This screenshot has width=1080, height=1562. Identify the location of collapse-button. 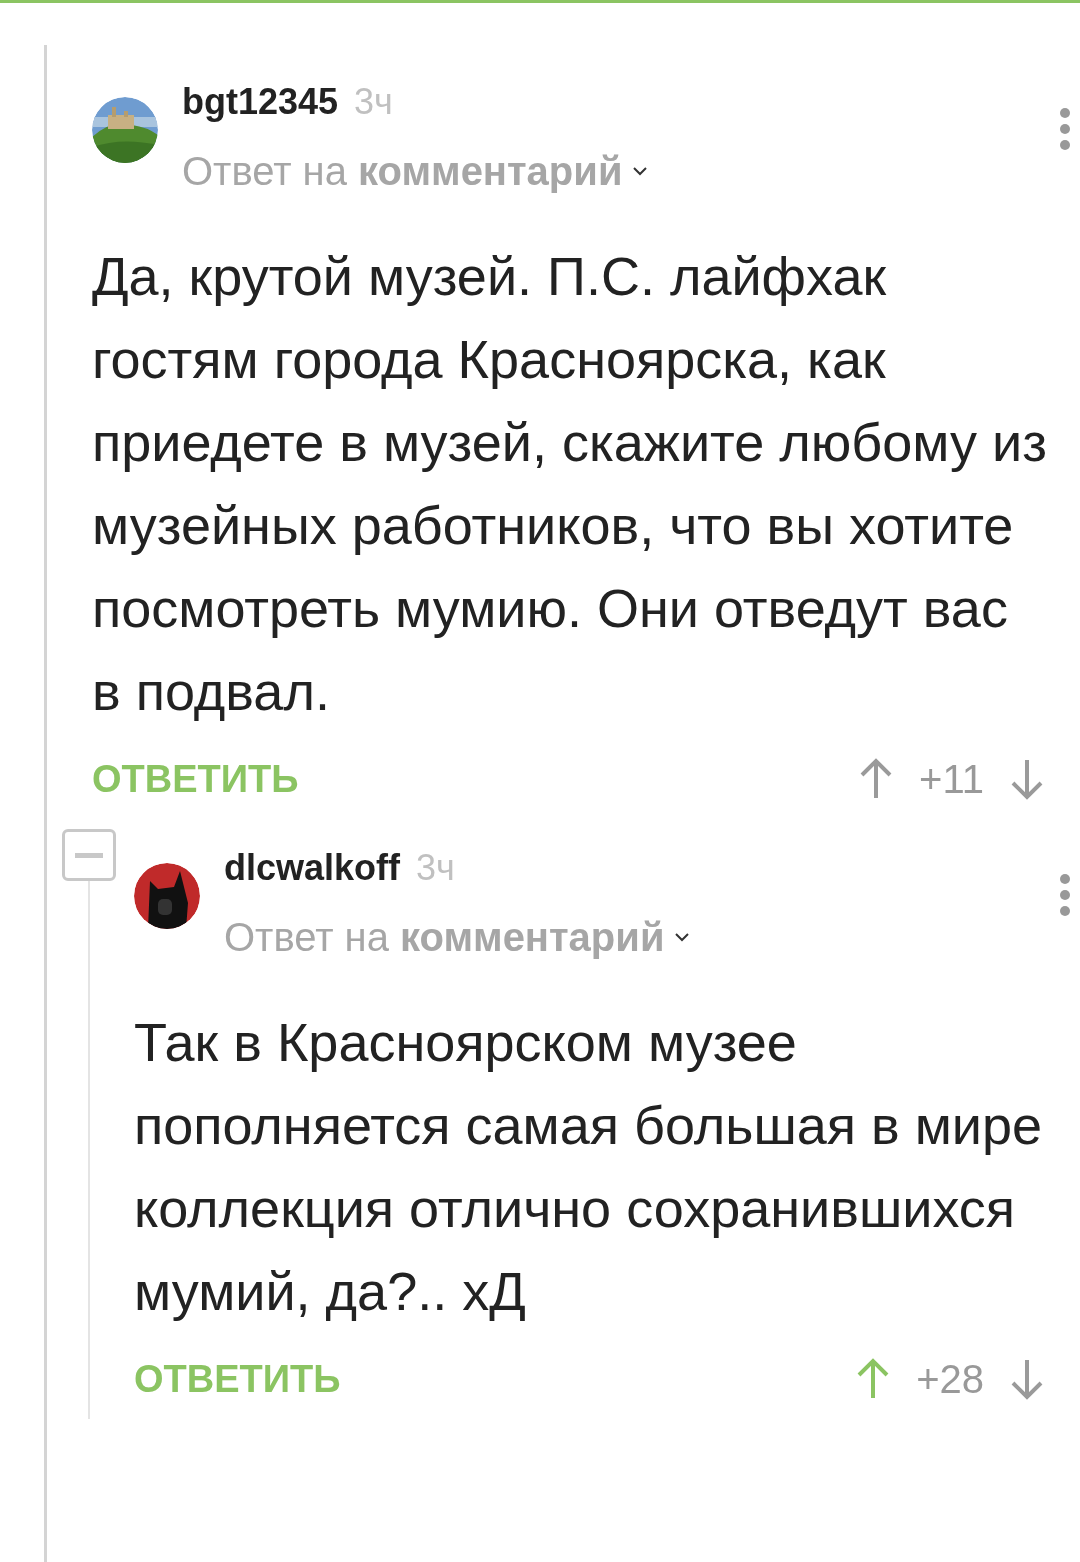
(89, 855).